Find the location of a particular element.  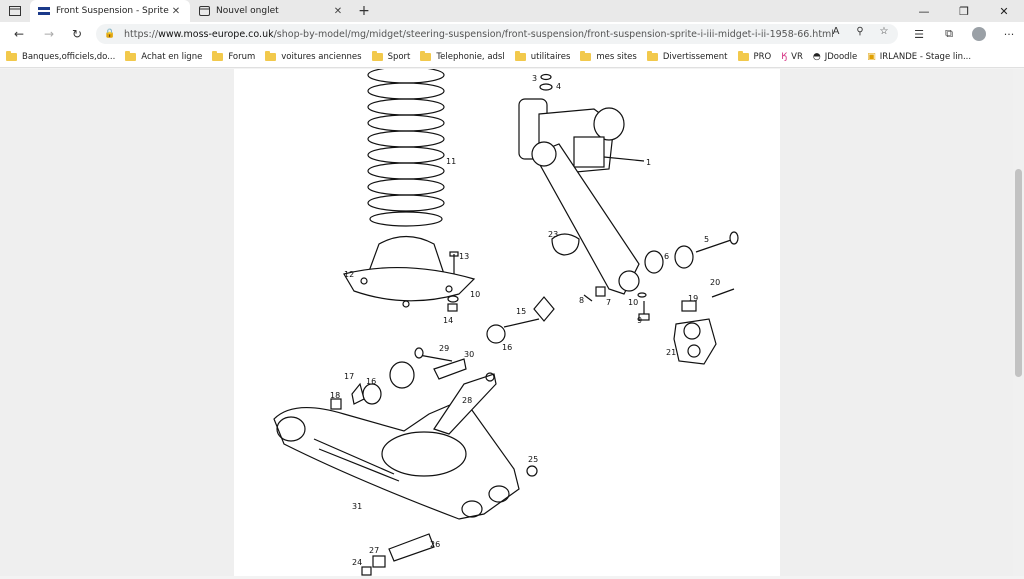

window-controls: — ❐ ✕ is located at coordinates (964, 11).